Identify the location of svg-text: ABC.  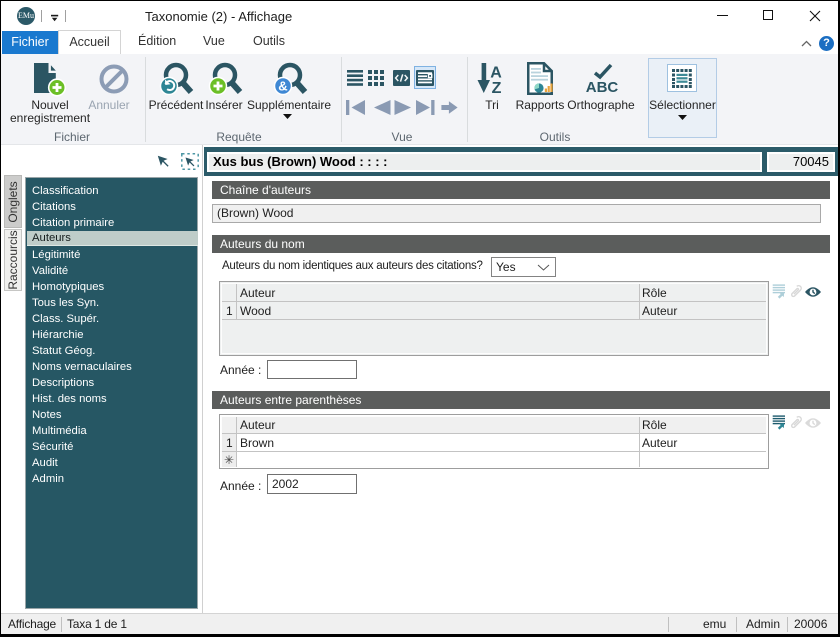
(602, 86).